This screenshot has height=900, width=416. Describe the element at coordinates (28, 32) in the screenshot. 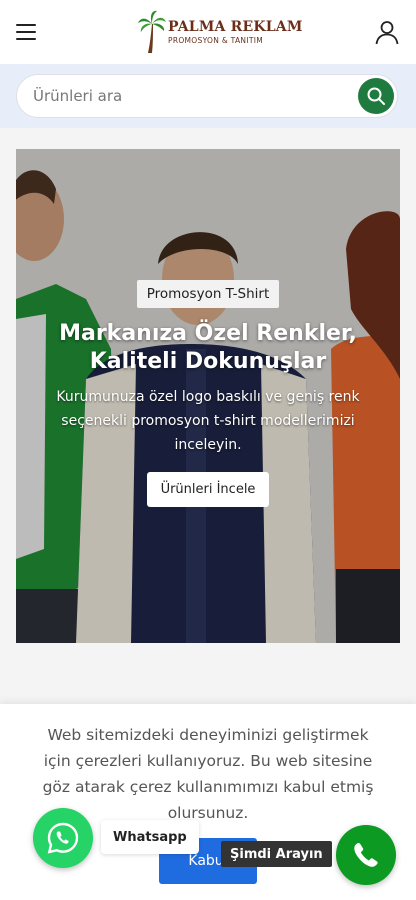

I see `hamburger-menu-icon` at that location.